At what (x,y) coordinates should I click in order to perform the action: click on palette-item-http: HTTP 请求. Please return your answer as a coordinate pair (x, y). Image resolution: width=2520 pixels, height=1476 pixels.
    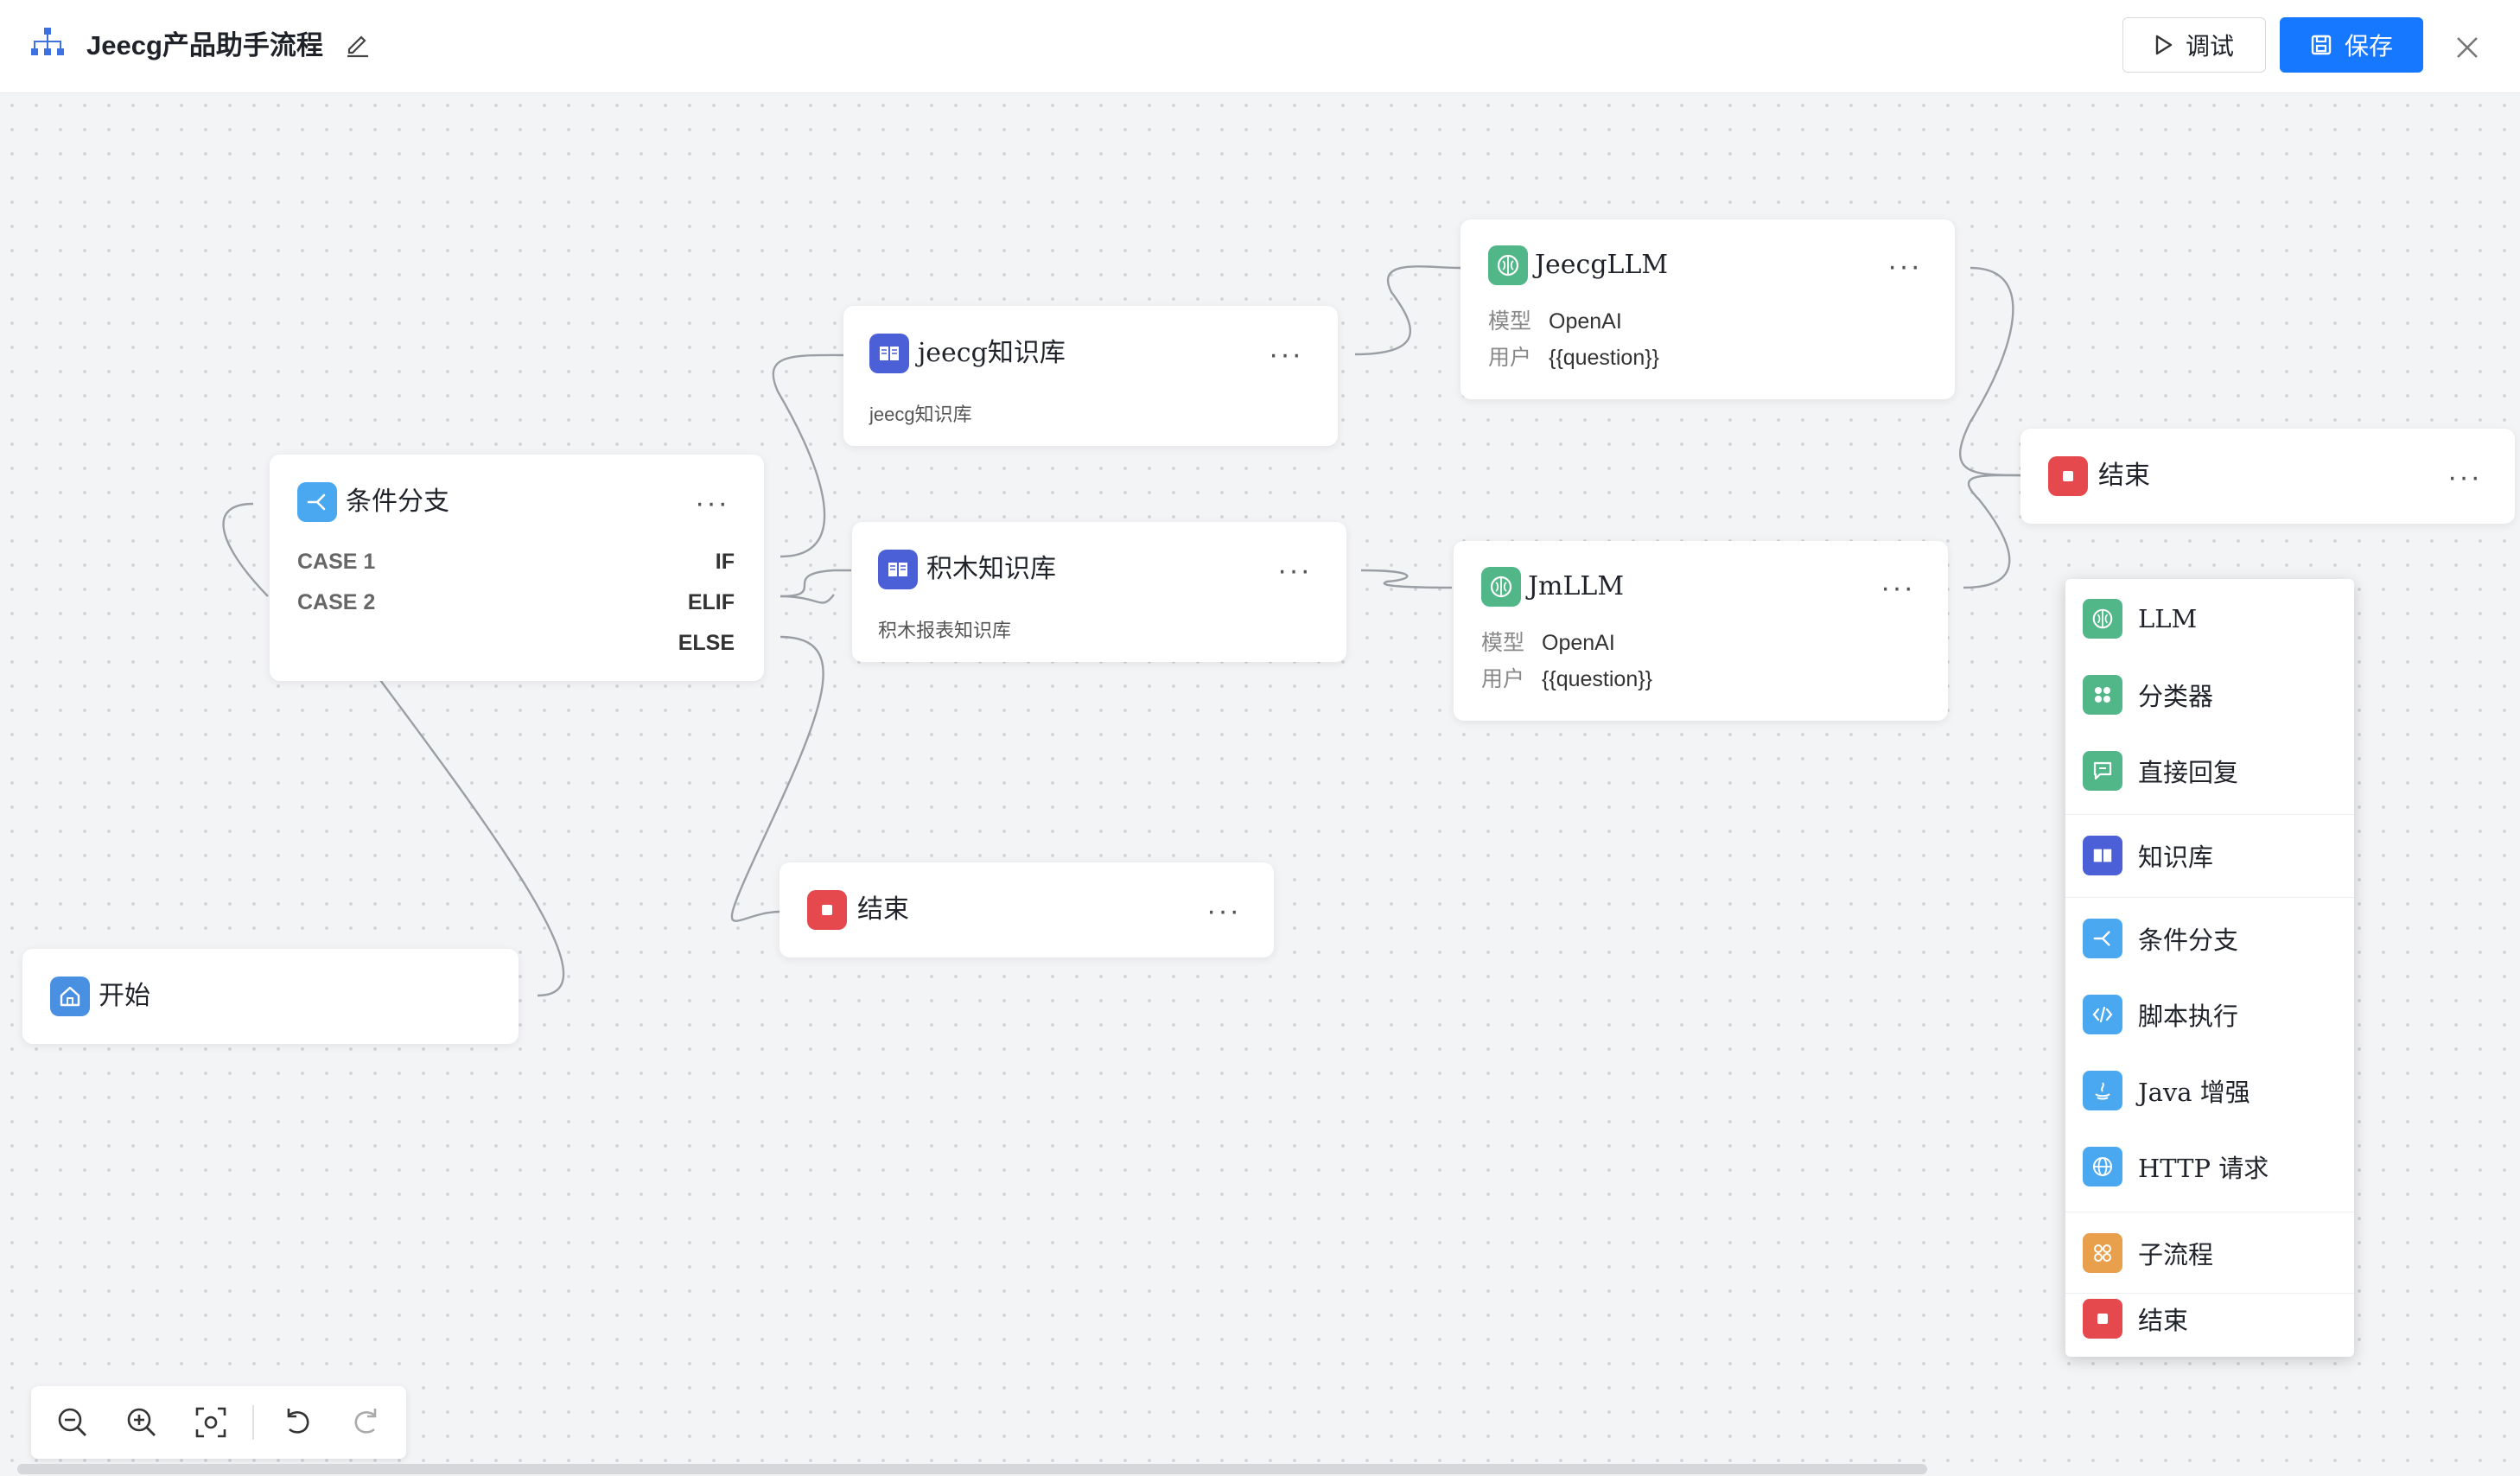
    Looking at the image, I should click on (2209, 1166).